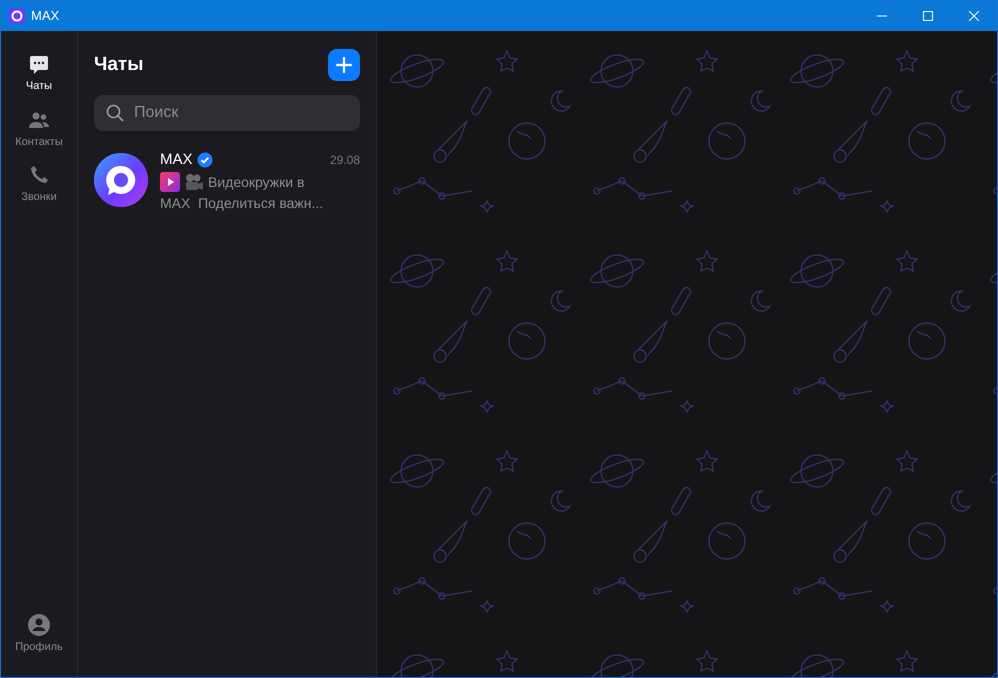 Image resolution: width=998 pixels, height=678 pixels. Describe the element at coordinates (928, 16) in the screenshot. I see `maximize-icon` at that location.